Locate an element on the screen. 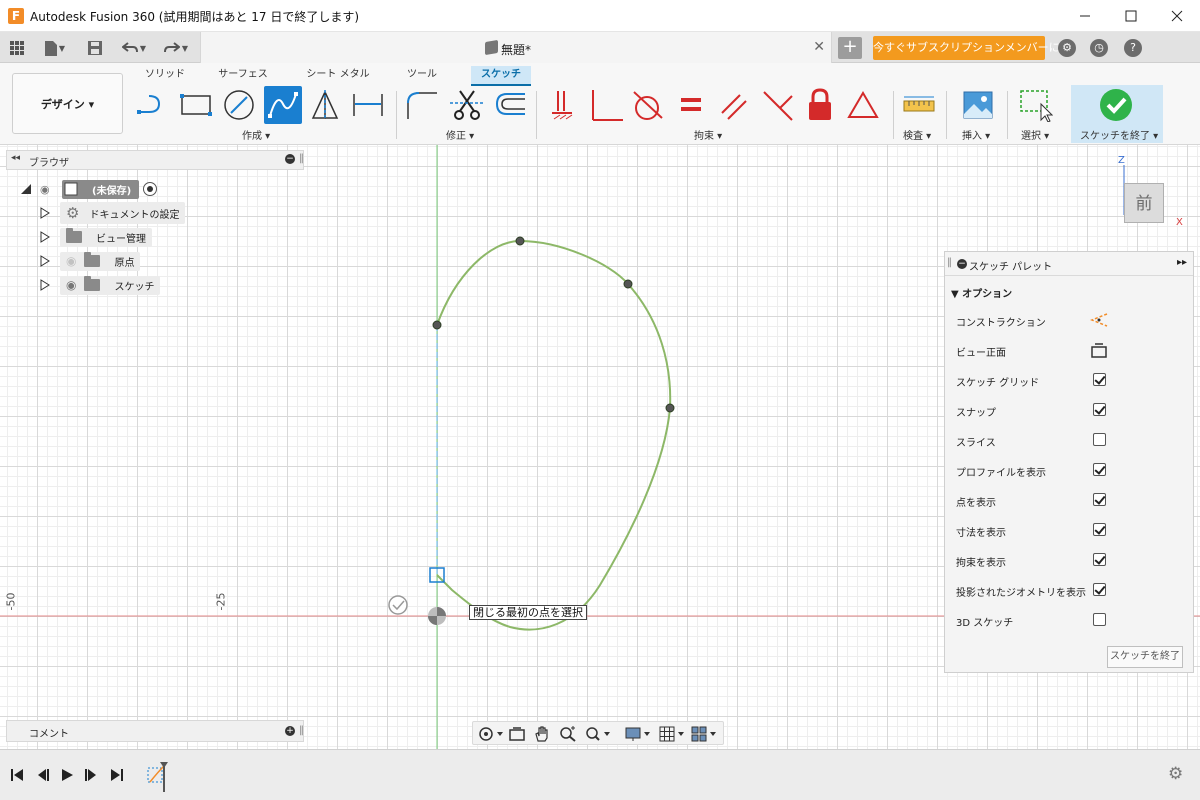 This screenshot has height=800, width=1200. equal-constraint-button is located at coordinates (691, 105).